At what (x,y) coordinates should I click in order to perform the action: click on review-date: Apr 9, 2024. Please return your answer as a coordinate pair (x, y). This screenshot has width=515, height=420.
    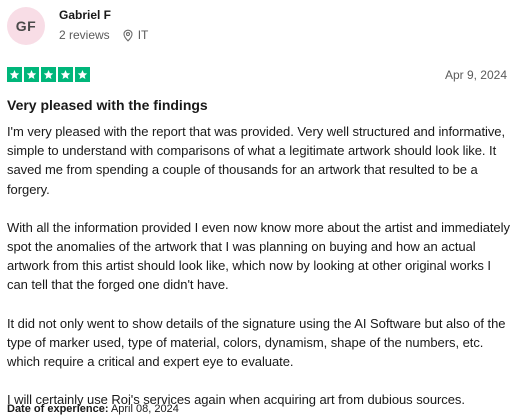
    Looking at the image, I should click on (475, 74).